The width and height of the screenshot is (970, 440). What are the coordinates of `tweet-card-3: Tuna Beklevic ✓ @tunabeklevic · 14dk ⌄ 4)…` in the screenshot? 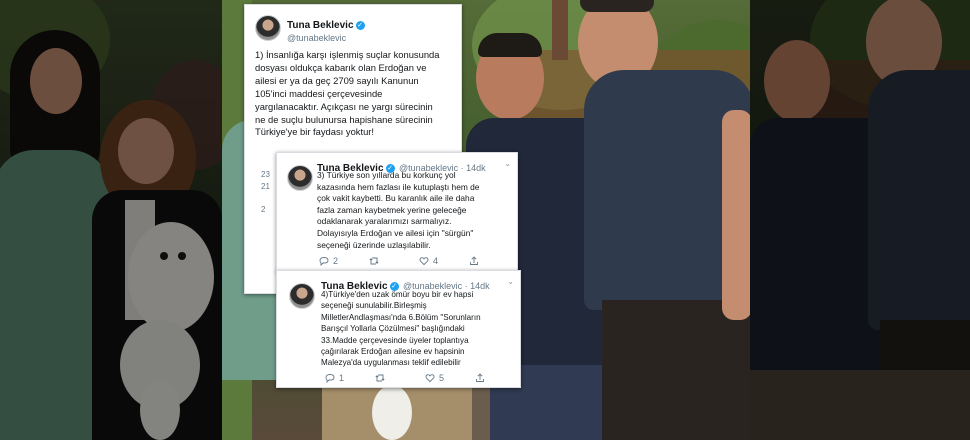 It's located at (398, 329).